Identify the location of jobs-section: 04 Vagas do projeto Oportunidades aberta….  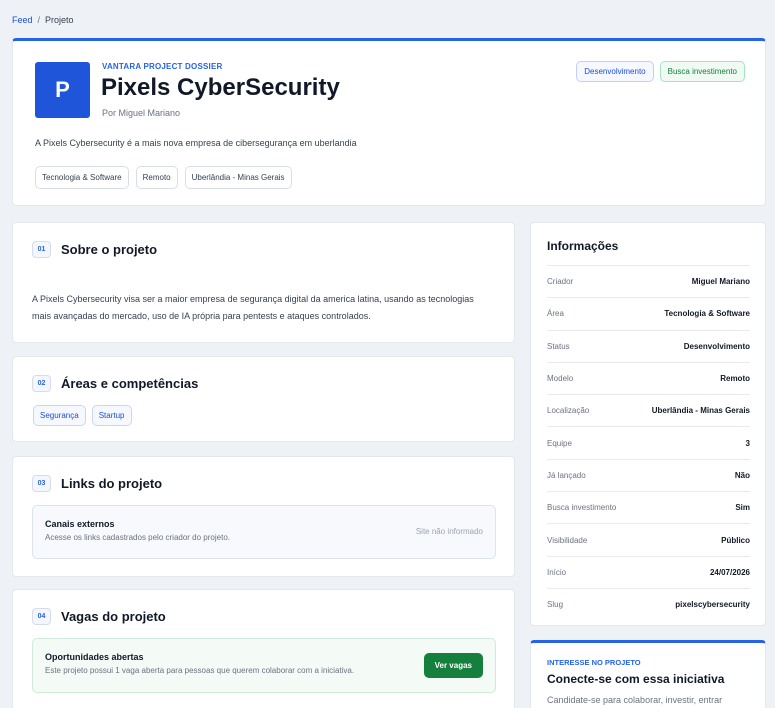
(263, 648).